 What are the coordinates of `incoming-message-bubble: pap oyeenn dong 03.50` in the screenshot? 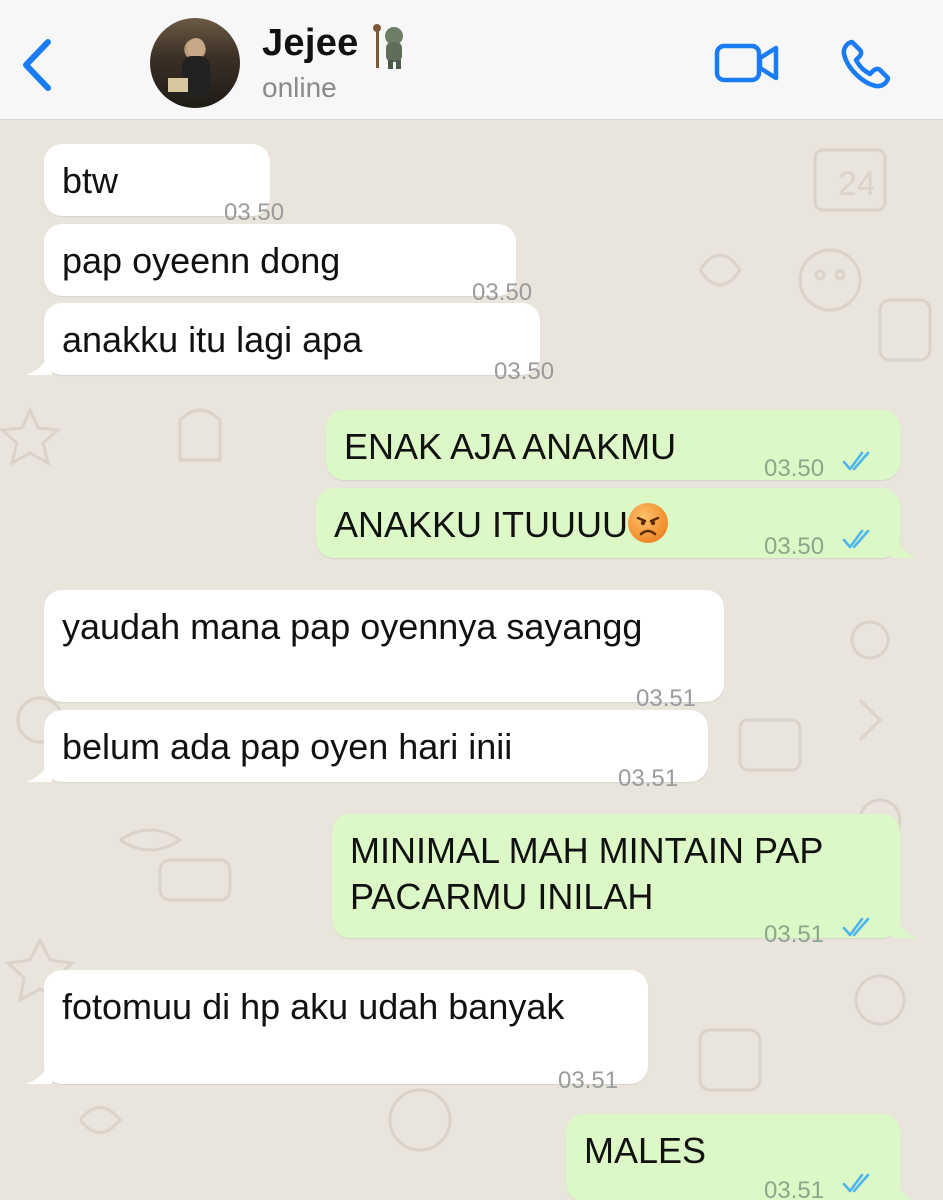 It's located at (288, 265).